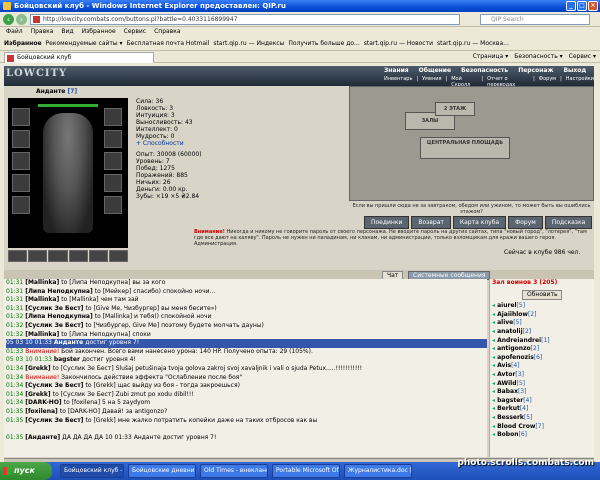 This screenshot has width=600, height=480. What do you see at coordinates (507, 391) in the screenshot?
I see `user-name: Babax` at bounding box center [507, 391].